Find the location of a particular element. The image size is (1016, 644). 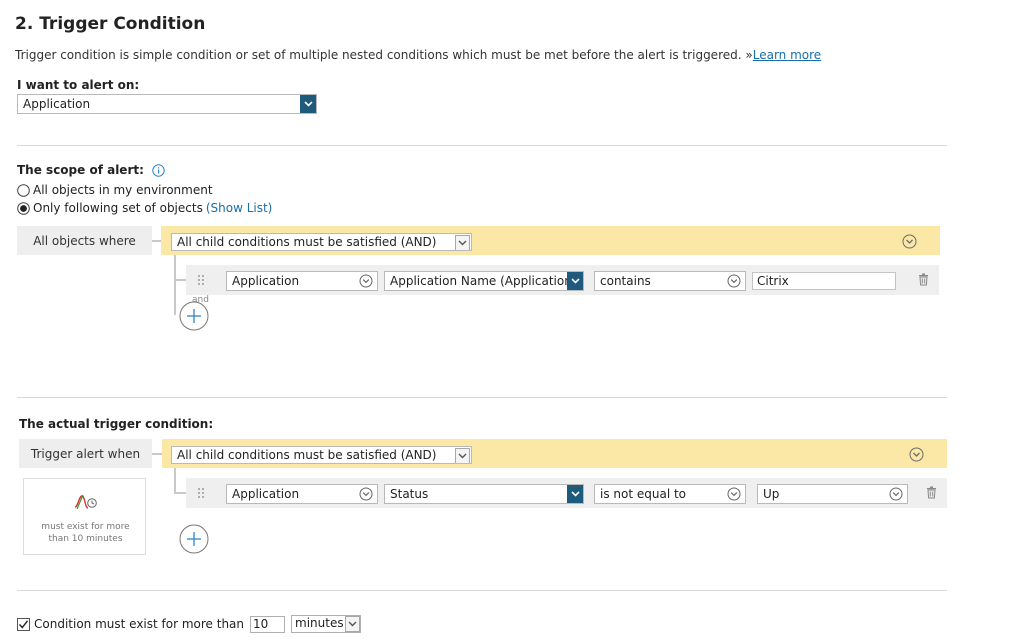

alert-on-select: Application is located at coordinates (167, 104).